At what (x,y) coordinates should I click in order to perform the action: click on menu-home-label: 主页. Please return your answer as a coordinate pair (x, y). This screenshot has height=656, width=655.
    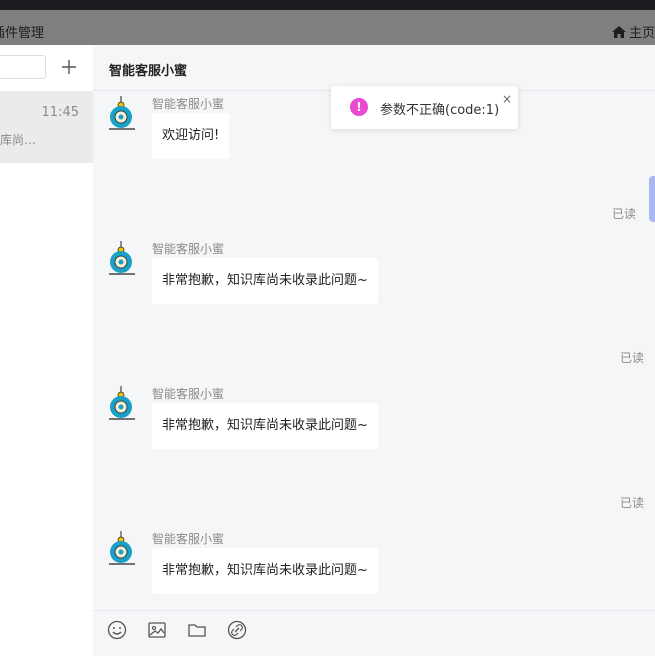
    Looking at the image, I should click on (641, 33).